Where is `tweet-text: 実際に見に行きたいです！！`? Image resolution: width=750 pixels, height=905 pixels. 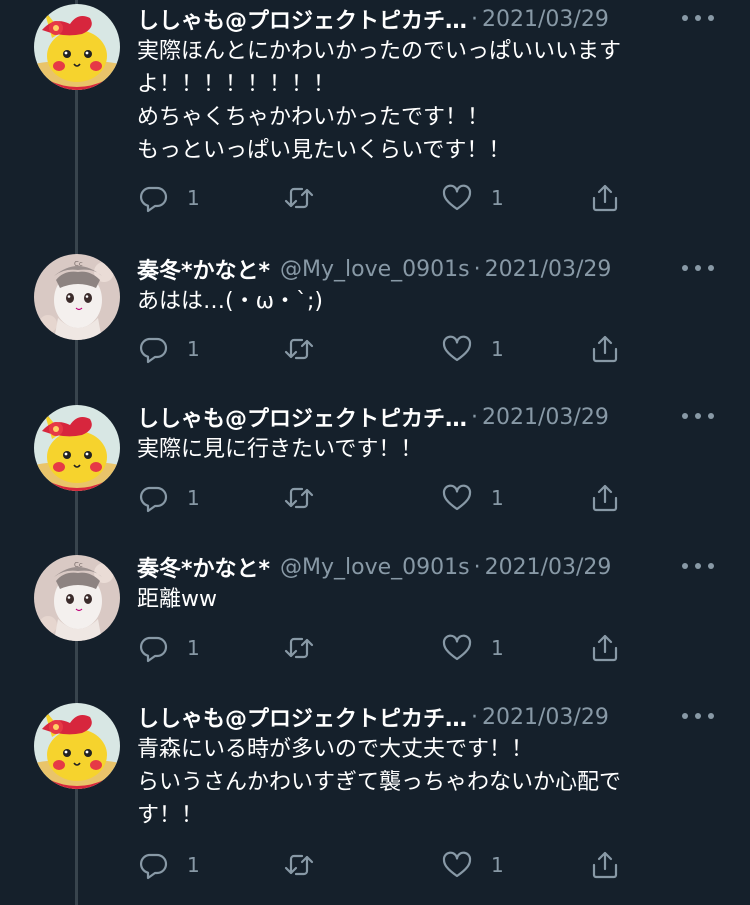
tweet-text: 実際に見に行きたいです！！ is located at coordinates (280, 449).